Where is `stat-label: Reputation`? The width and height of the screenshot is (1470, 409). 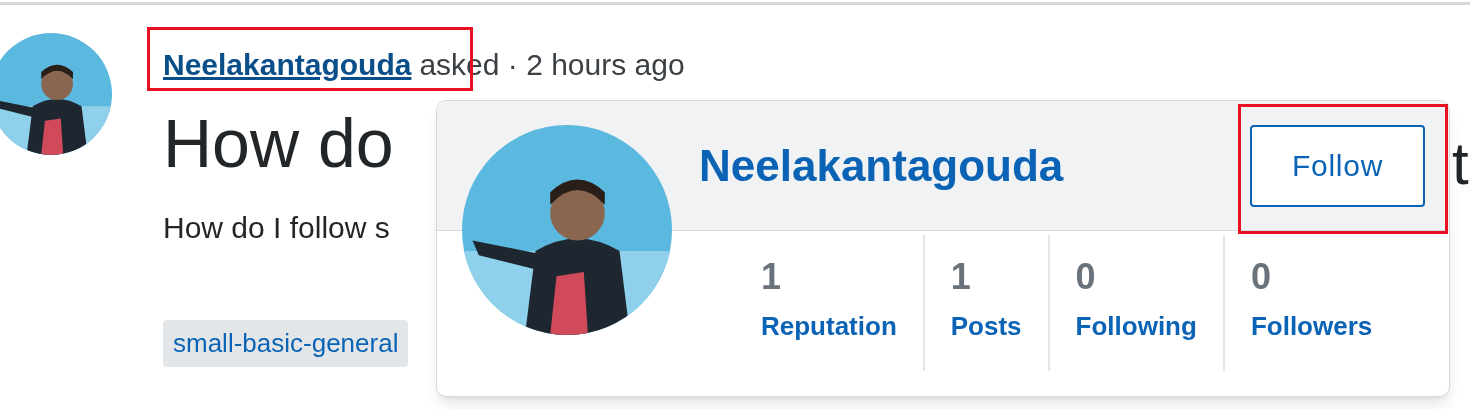
stat-label: Reputation is located at coordinates (829, 326).